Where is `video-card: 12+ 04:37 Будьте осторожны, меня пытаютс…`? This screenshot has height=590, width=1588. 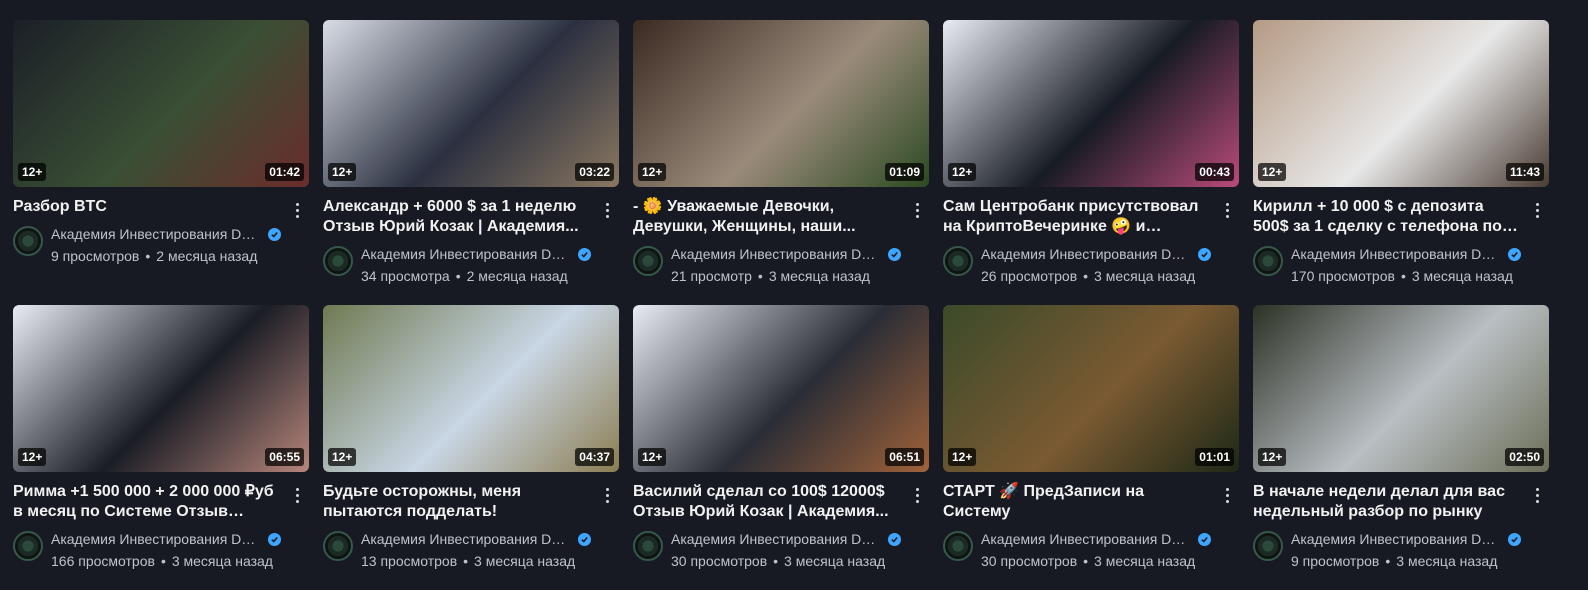 video-card: 12+ 04:37 Будьте осторожны, меня пытаютс… is located at coordinates (471, 447).